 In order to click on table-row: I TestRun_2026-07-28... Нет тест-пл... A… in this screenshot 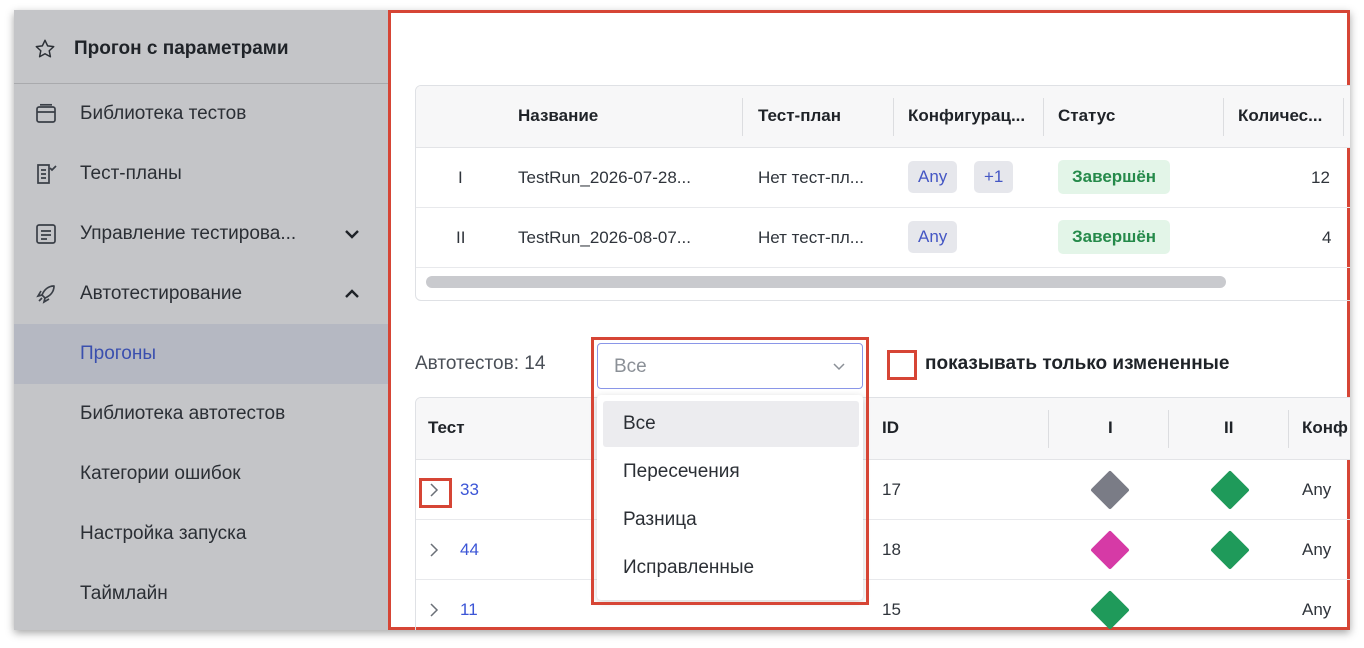, I will do `click(883, 178)`.